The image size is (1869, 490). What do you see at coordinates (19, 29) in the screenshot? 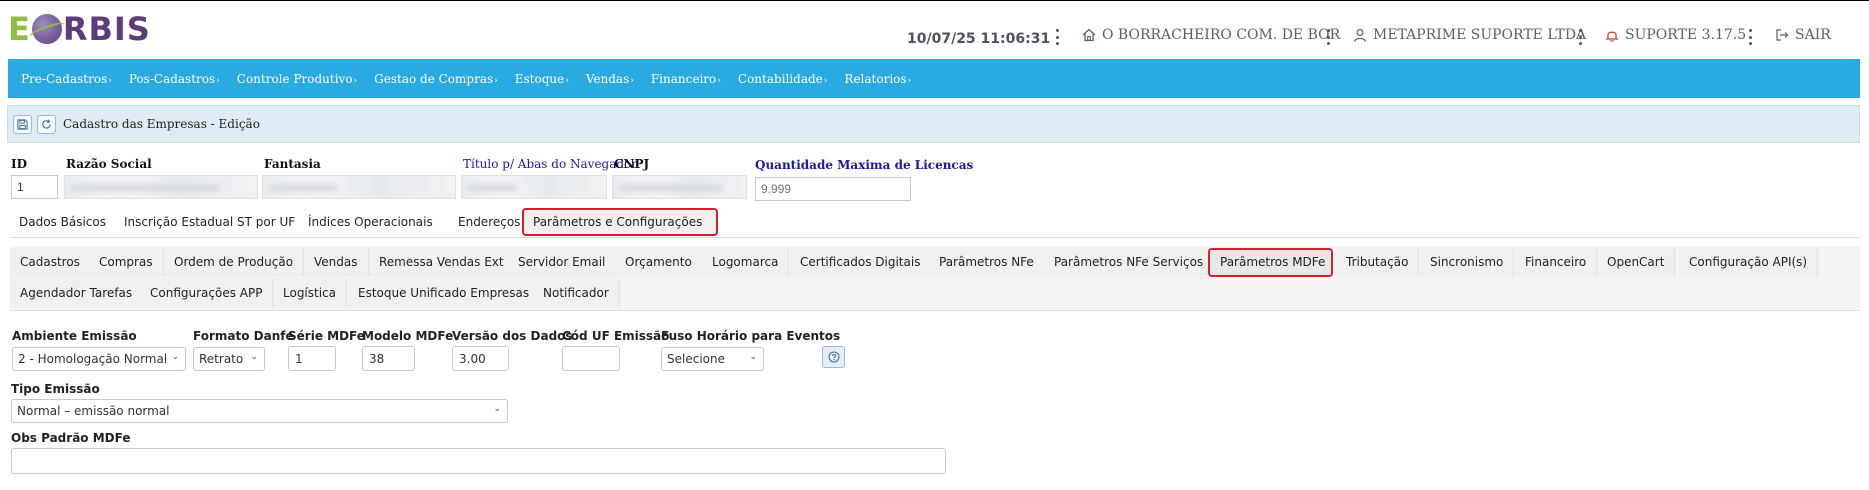
I see `logo-letter-e: E` at bounding box center [19, 29].